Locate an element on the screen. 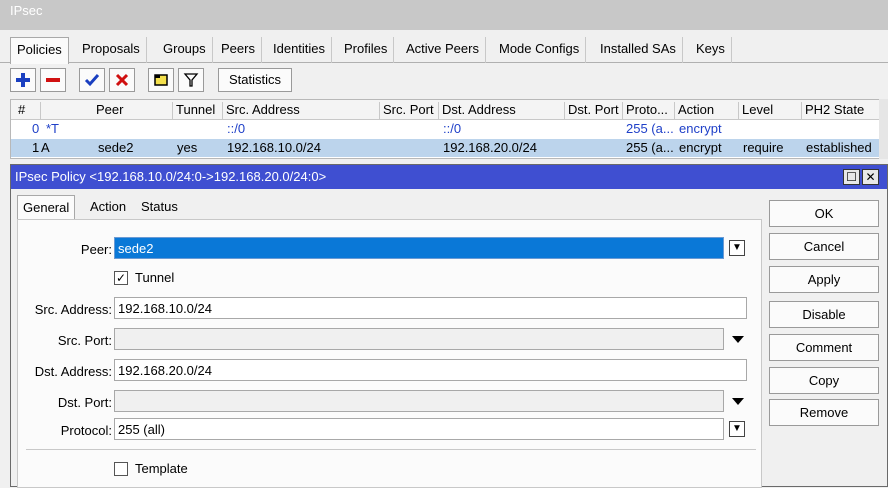 Image resolution: width=888 pixels, height=488 pixels. cell-level: require is located at coordinates (763, 147).